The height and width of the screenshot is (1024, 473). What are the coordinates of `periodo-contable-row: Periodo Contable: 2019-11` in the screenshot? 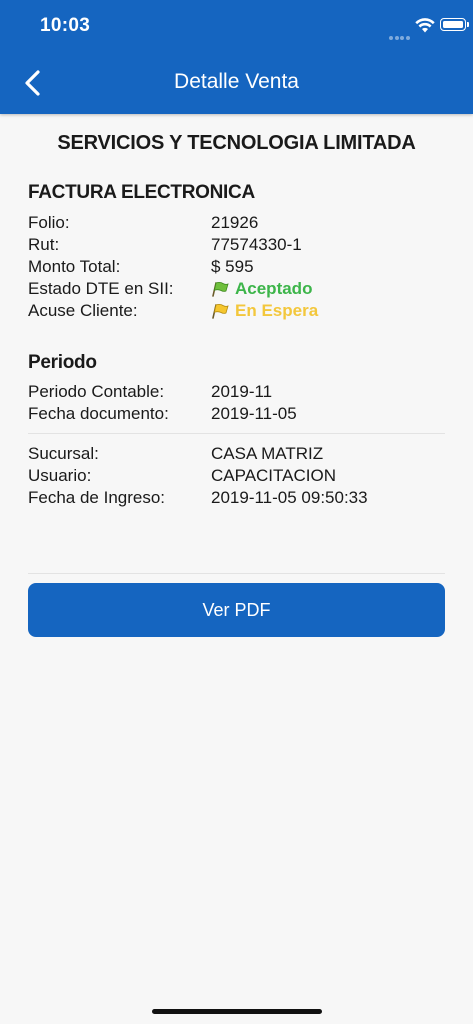 It's located at (238, 393).